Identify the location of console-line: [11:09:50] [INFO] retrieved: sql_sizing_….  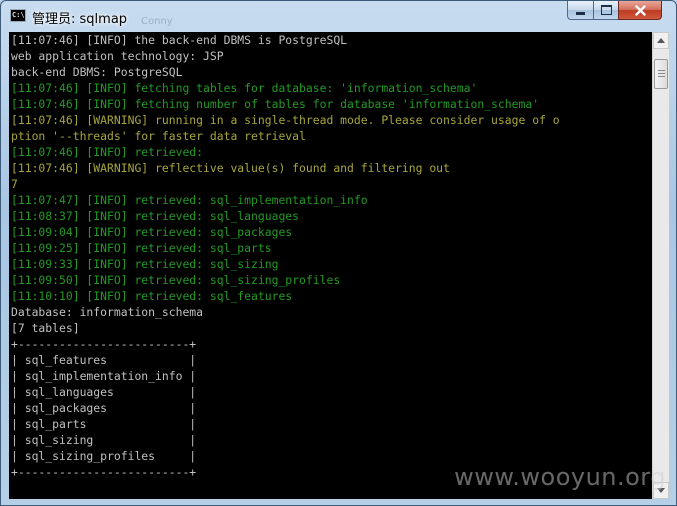
(176, 280).